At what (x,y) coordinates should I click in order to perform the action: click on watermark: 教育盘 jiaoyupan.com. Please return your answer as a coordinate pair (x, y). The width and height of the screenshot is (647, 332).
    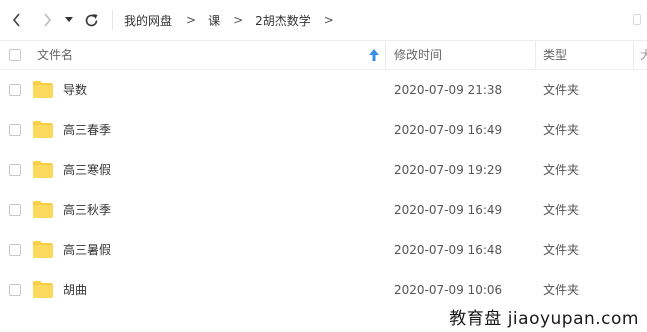
    Looking at the image, I should click on (544, 316).